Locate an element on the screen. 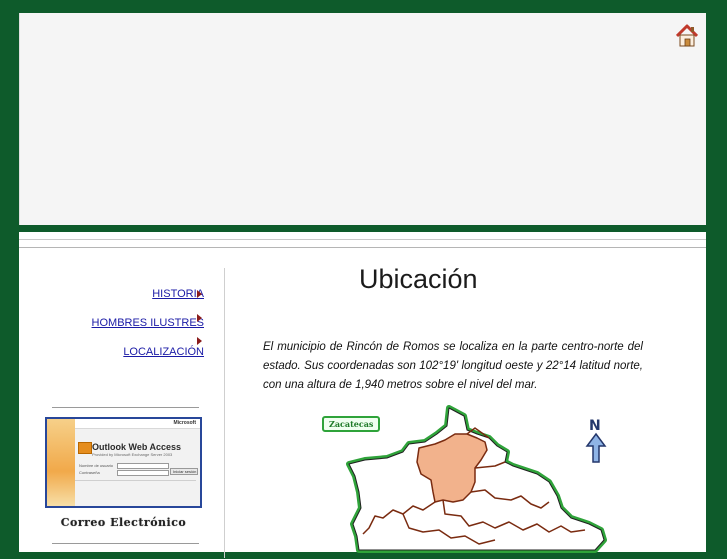  owa-title: Outlook Web Access is located at coordinates (137, 447).